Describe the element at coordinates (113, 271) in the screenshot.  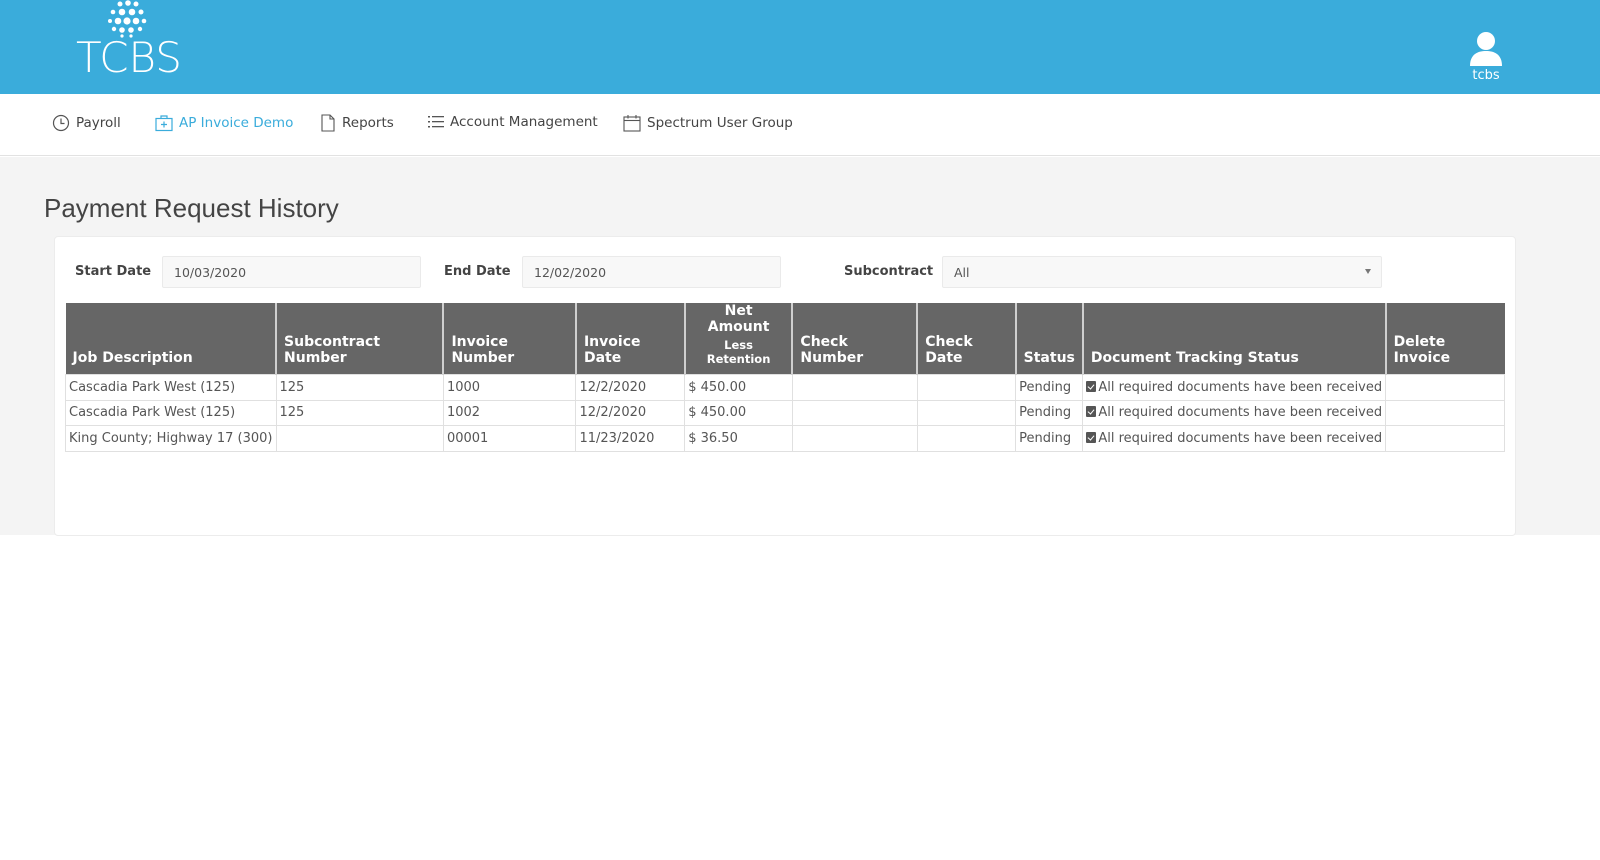
I see `start-date-label: Start Date` at that location.